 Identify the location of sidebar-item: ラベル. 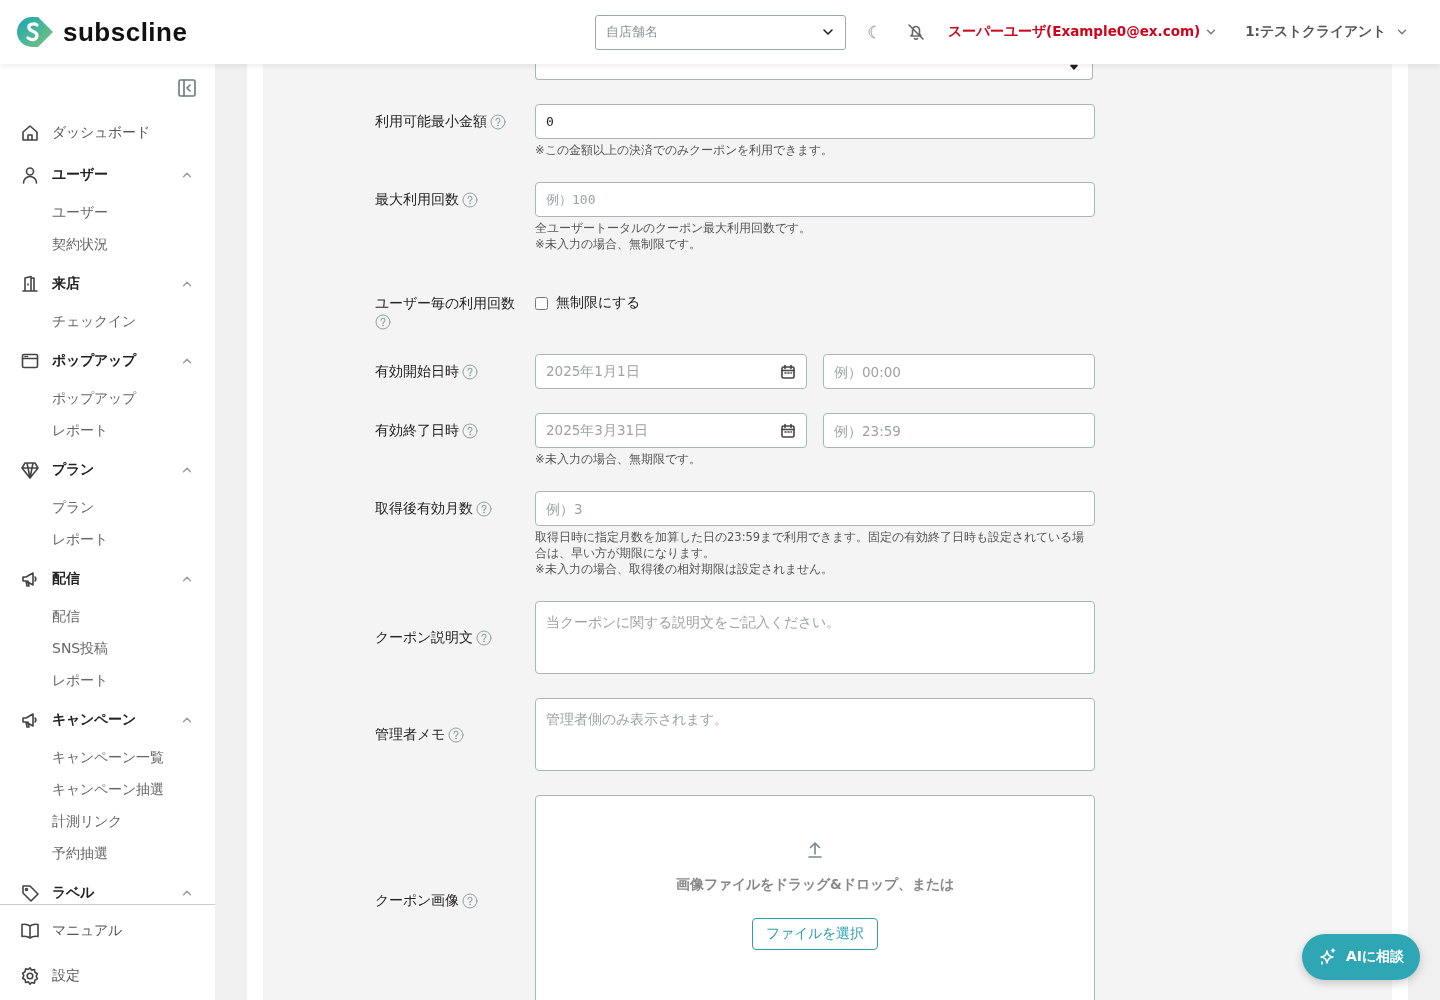
(117, 888).